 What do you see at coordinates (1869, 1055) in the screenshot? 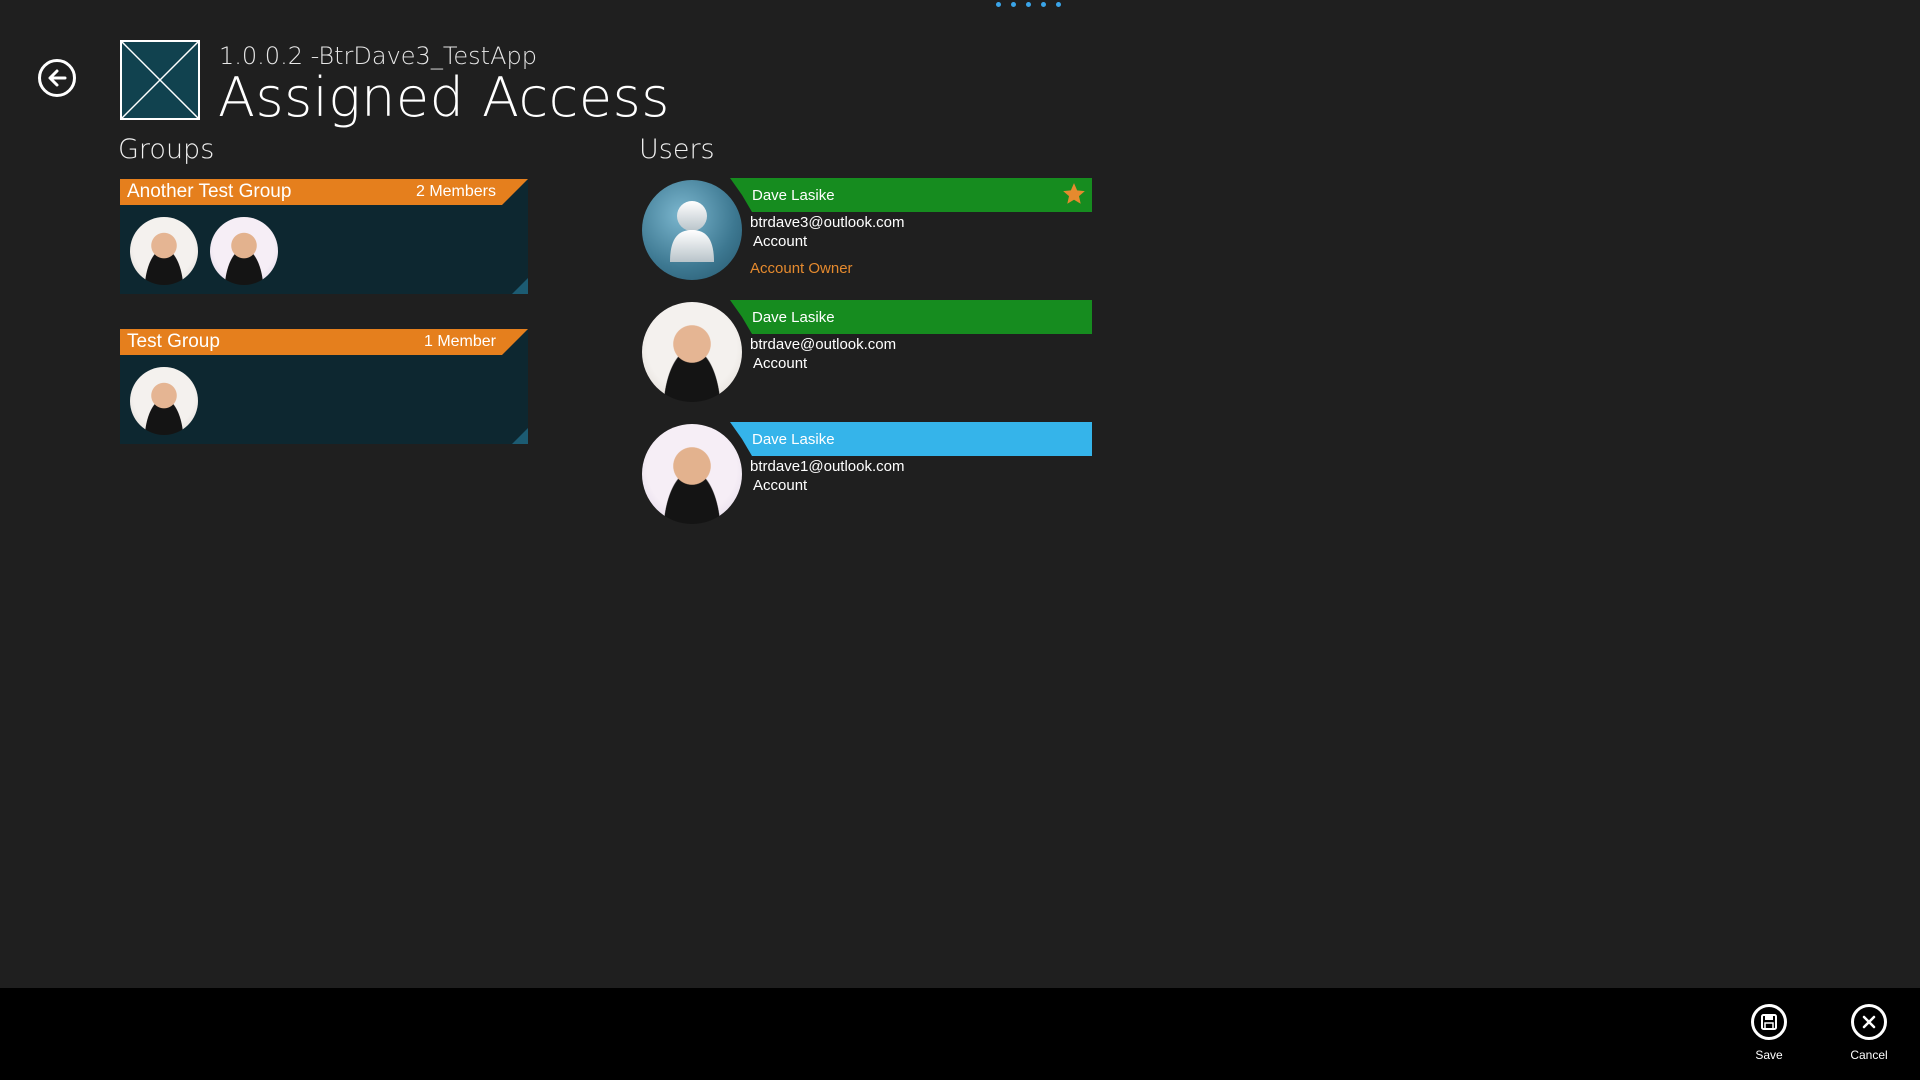
I see `cancel-label: Cancel` at bounding box center [1869, 1055].